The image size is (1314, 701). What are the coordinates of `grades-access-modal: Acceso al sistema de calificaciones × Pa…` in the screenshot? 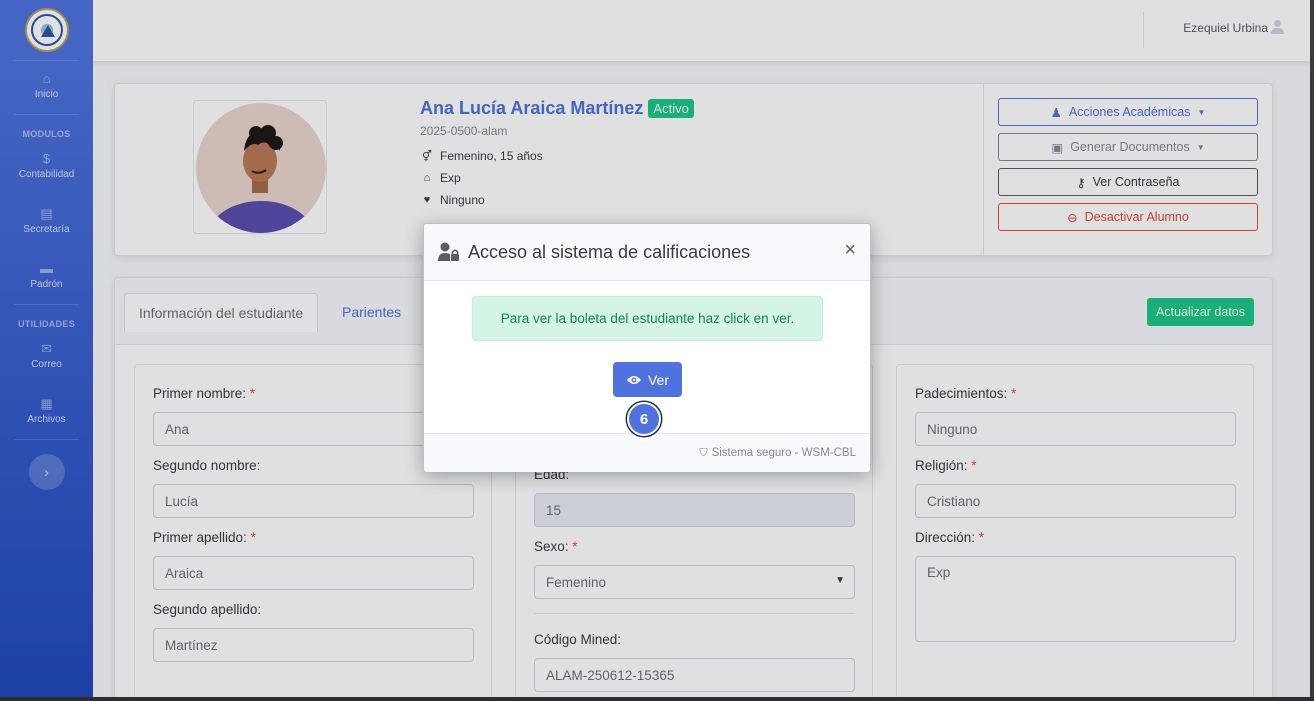 It's located at (647, 347).